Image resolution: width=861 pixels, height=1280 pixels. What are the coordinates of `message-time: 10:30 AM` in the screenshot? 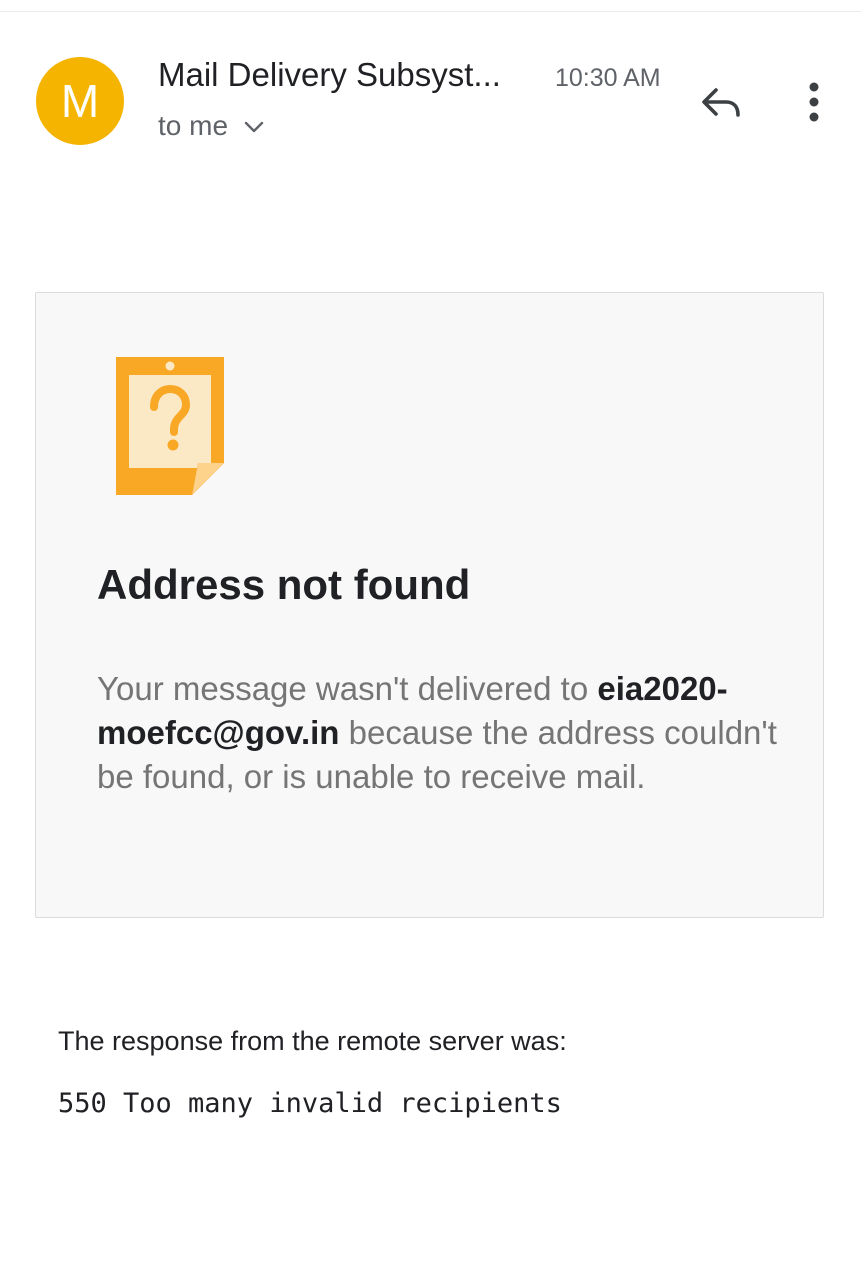 It's located at (608, 78).